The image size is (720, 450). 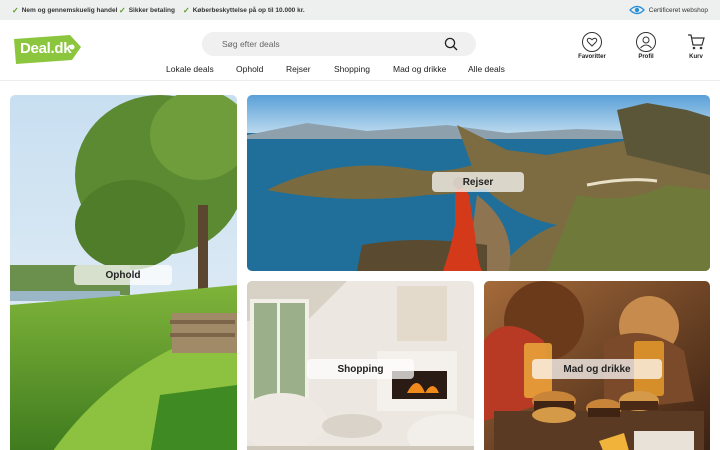 I want to click on profile-button: Profil, so click(x=646, y=46).